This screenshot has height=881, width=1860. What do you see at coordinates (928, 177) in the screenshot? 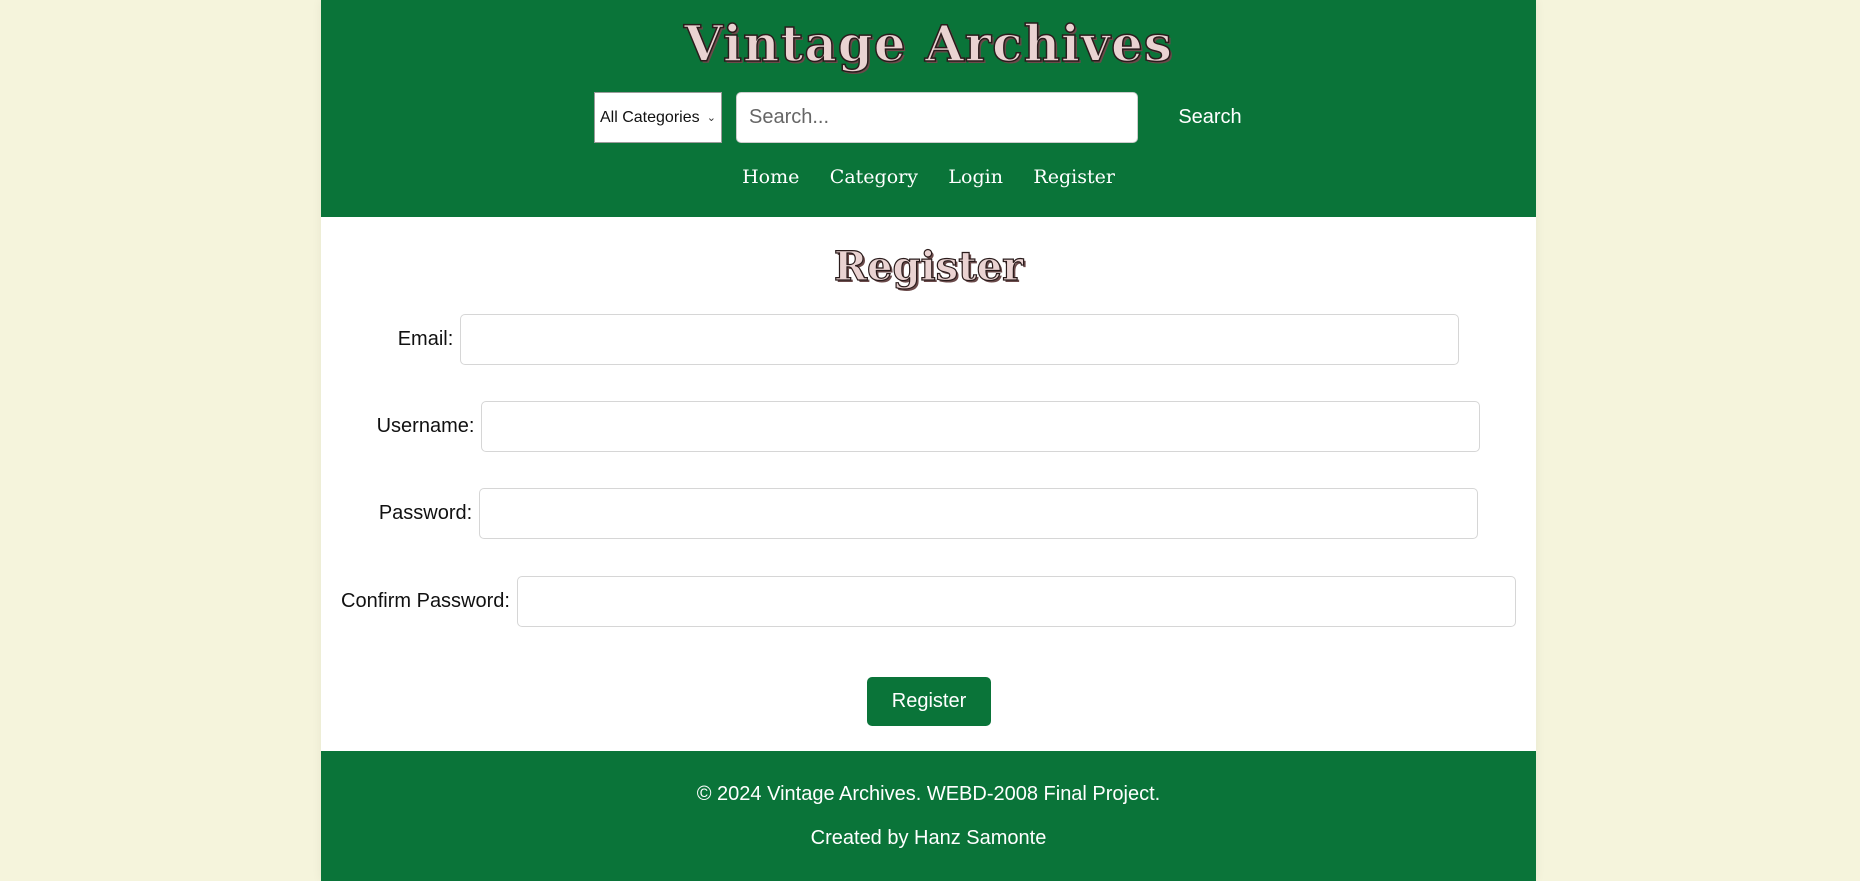
I see `main-nav: Home Category Login Register` at bounding box center [928, 177].